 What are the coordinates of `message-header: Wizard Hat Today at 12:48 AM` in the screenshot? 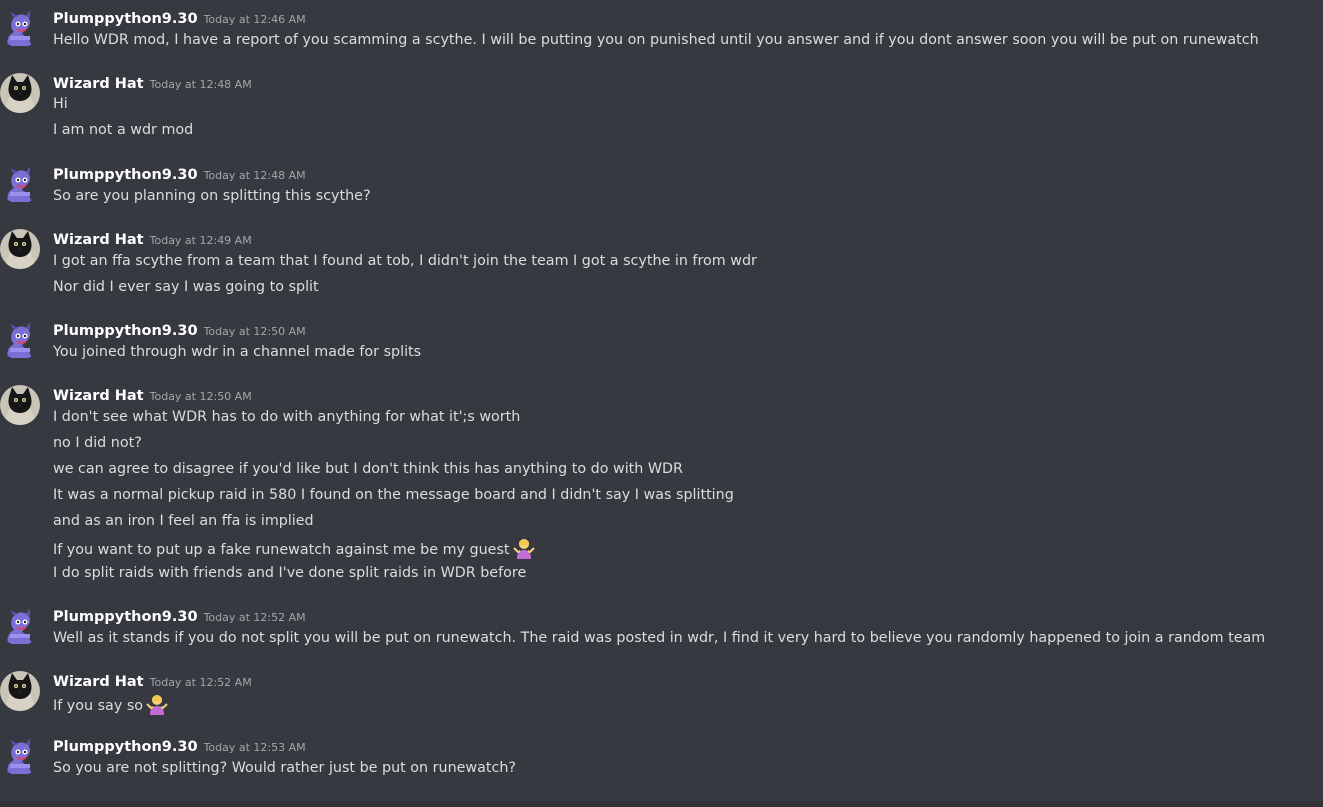 It's located at (152, 83).